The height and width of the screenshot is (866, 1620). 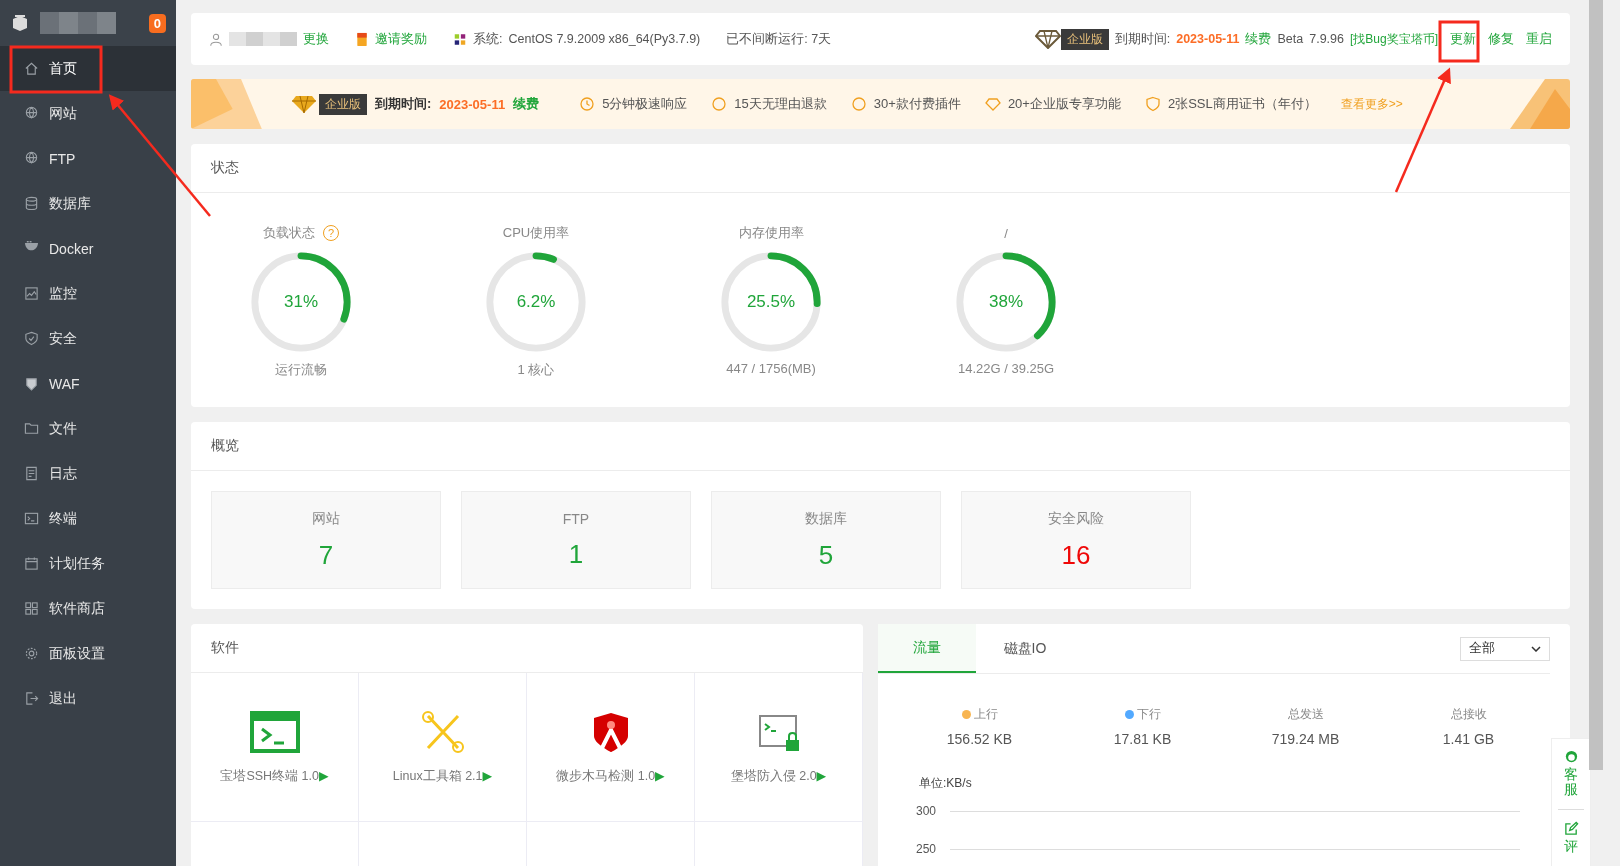 I want to click on tile-label: 安全风险, so click(x=1076, y=518).